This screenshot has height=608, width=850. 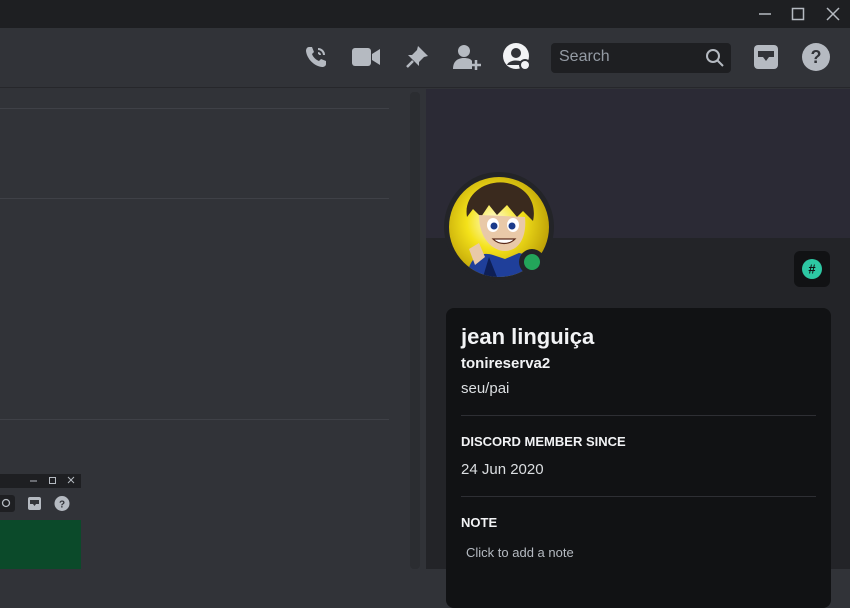 What do you see at coordinates (765, 14) in the screenshot?
I see `minimize-icon` at bounding box center [765, 14].